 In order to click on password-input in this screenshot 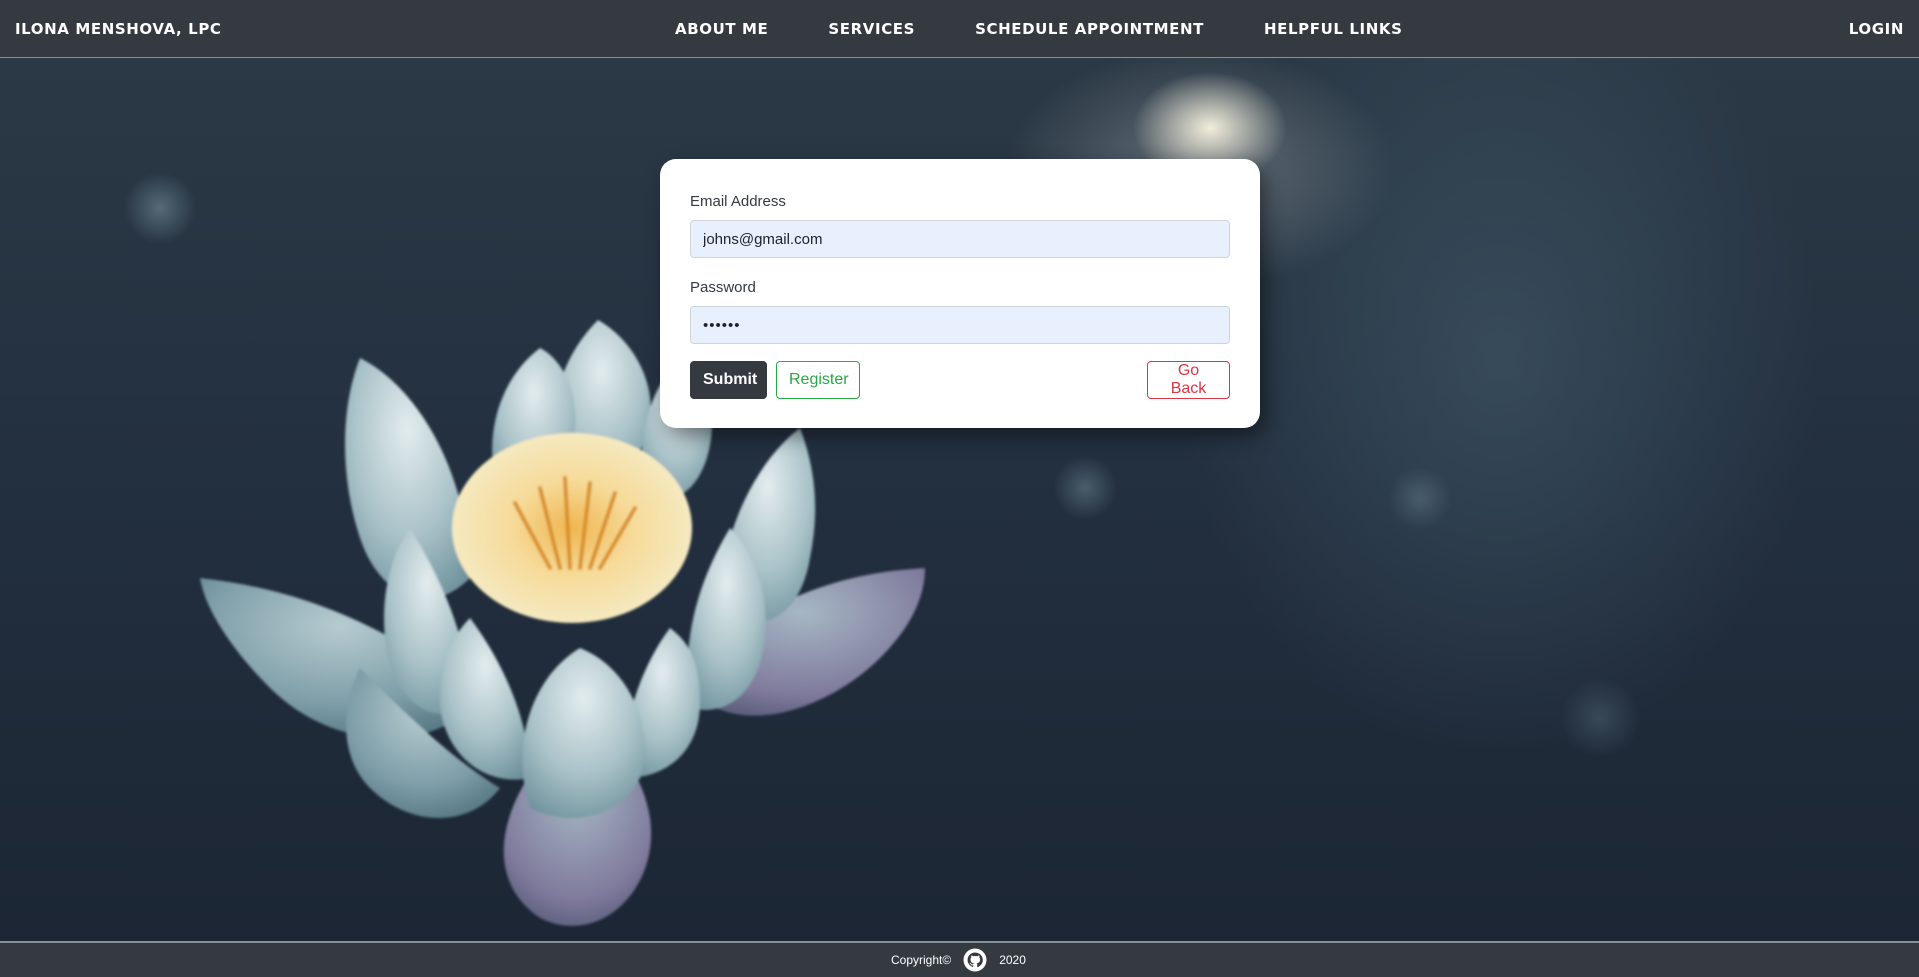, I will do `click(960, 325)`.